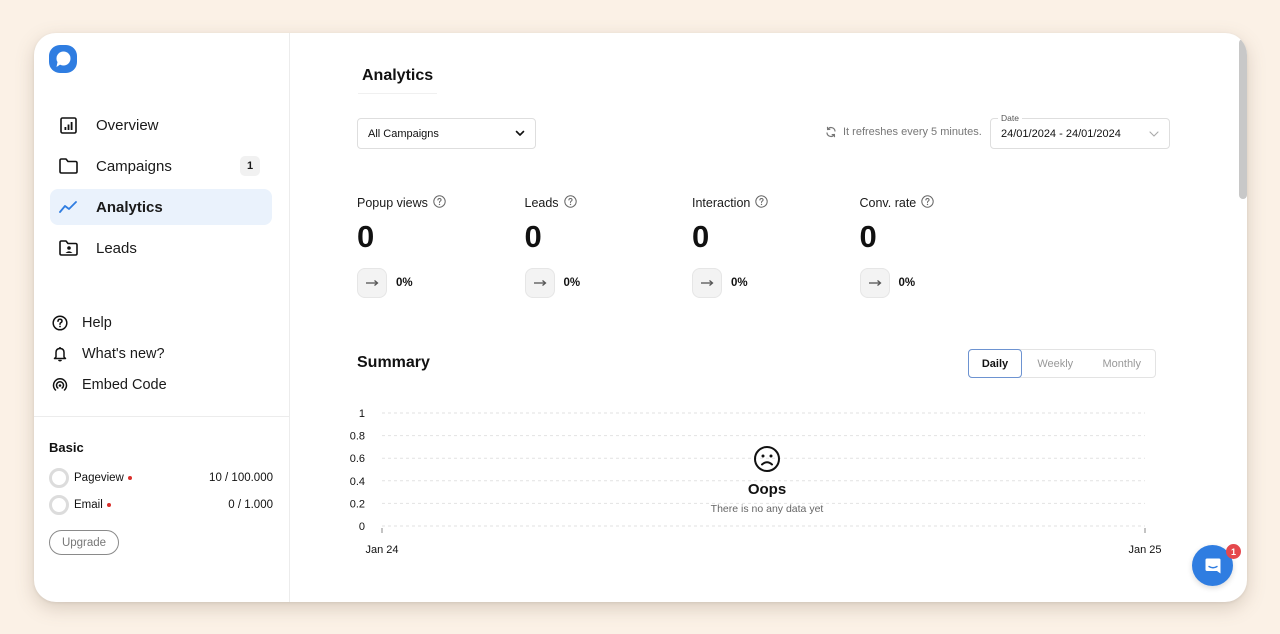  What do you see at coordinates (60, 354) in the screenshot?
I see `bell-icon` at bounding box center [60, 354].